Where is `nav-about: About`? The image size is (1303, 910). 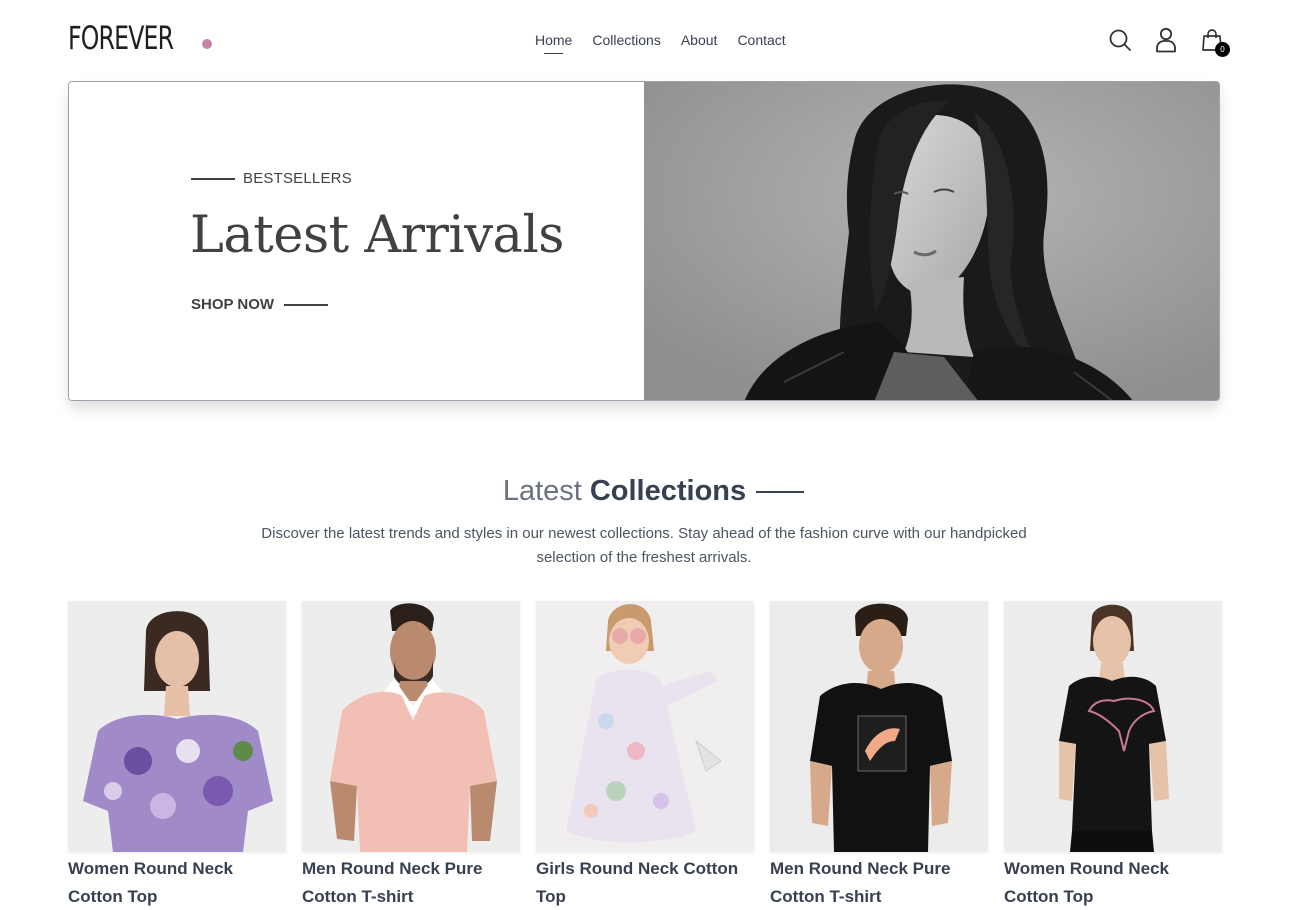 nav-about: About is located at coordinates (699, 40).